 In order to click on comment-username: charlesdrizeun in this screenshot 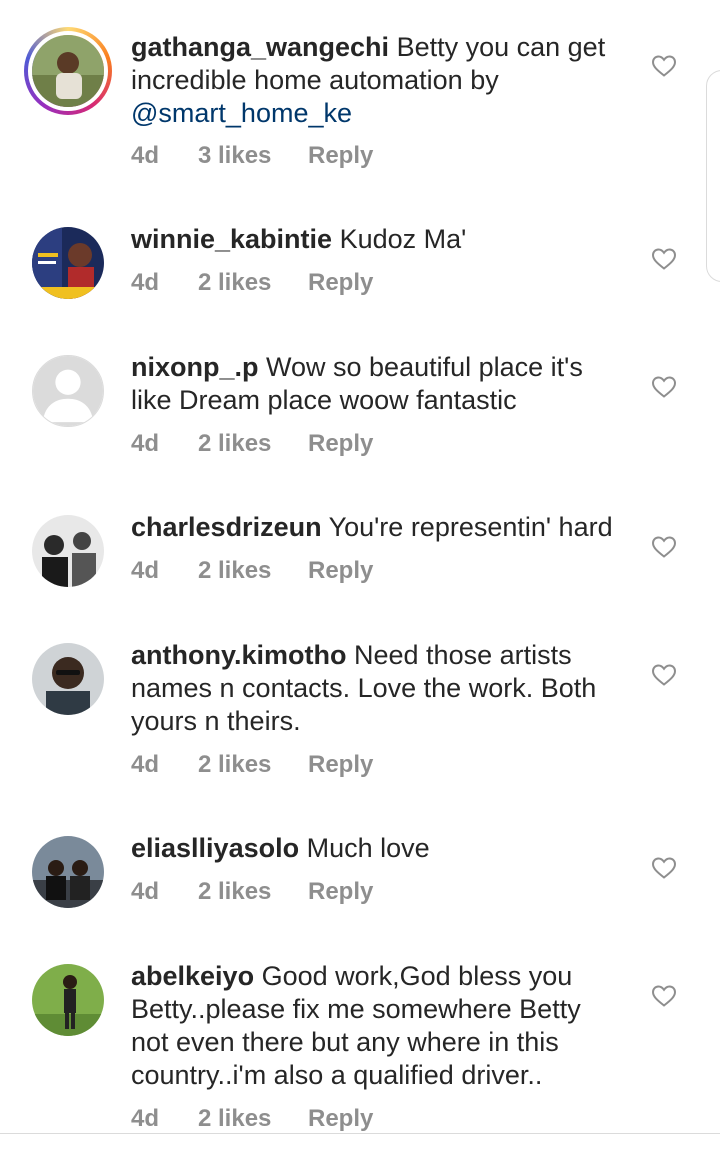, I will do `click(226, 527)`.